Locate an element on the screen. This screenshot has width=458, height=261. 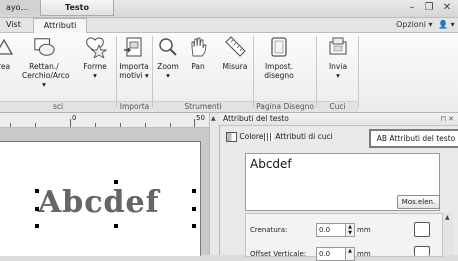
group-label-sew: Cuci is located at coordinates (337, 106).